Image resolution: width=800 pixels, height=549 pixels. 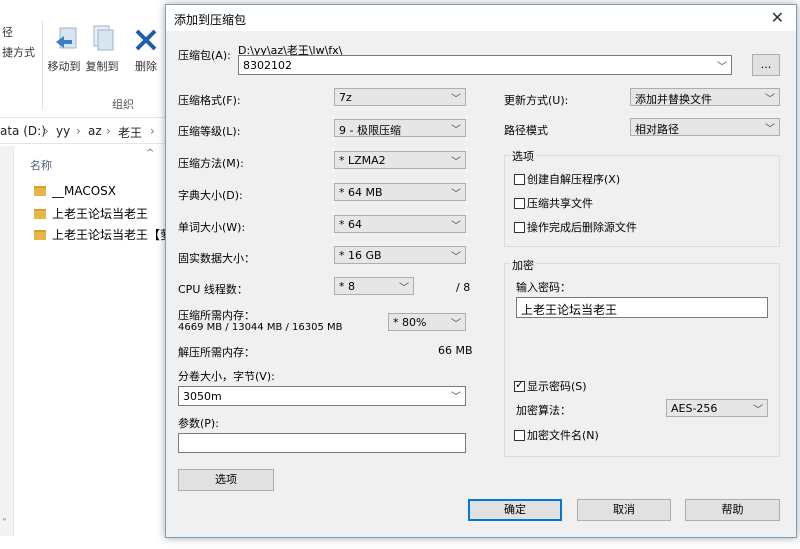 What do you see at coordinates (400, 192) in the screenshot?
I see `dictionary-size-select: * 64 MB ﹀` at bounding box center [400, 192].